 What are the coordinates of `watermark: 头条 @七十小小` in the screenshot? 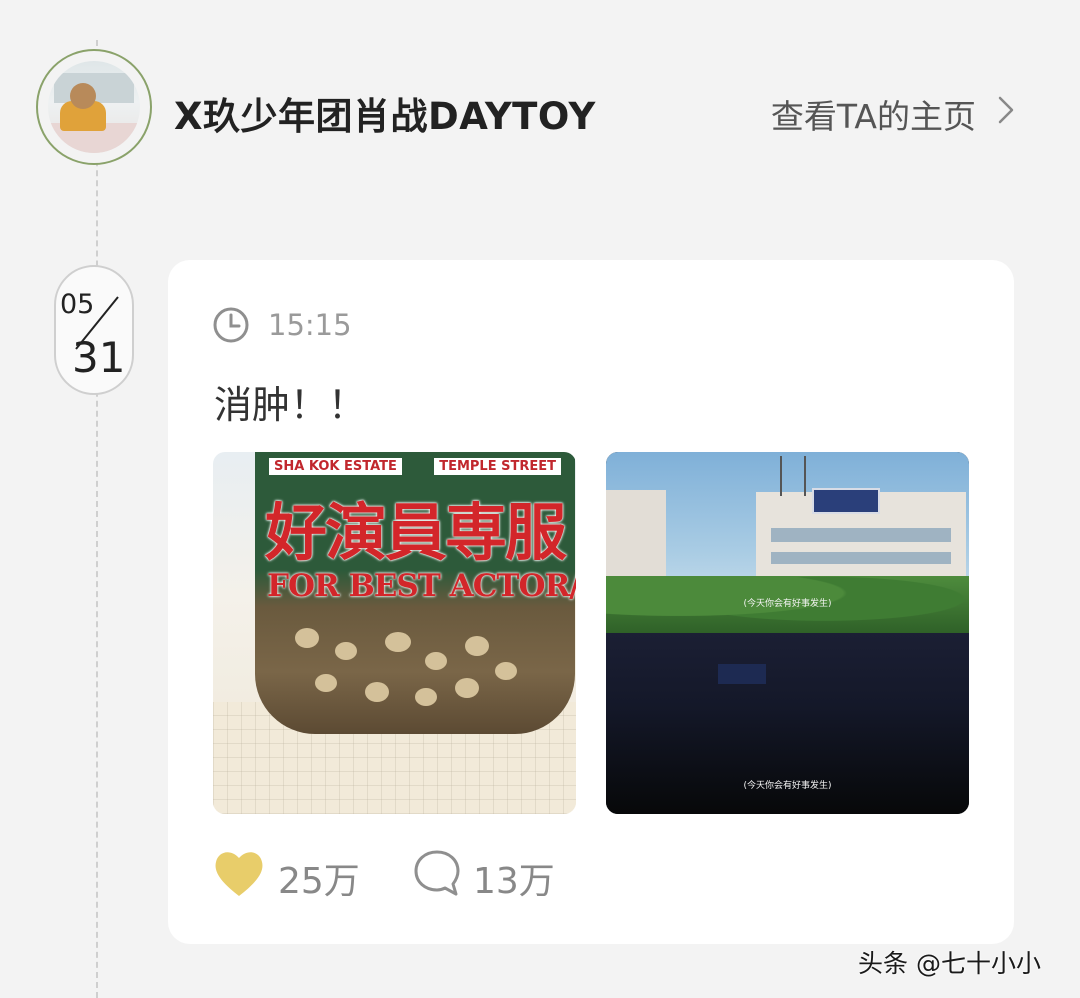 It's located at (949, 963).